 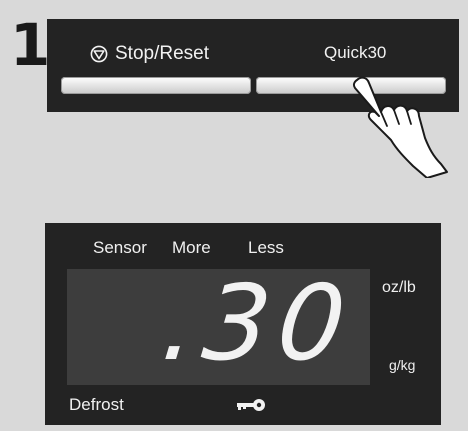 I want to click on less-label: Less, so click(x=266, y=247).